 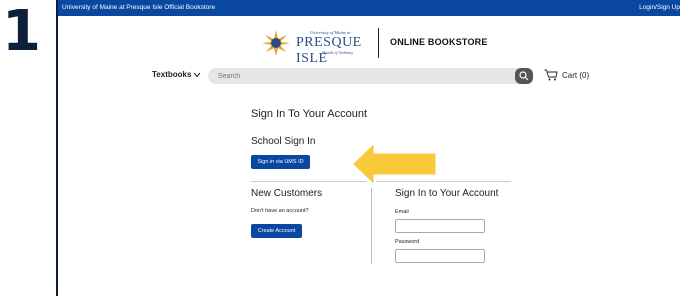 What do you see at coordinates (394, 164) in the screenshot?
I see `callout-arrow-icon` at bounding box center [394, 164].